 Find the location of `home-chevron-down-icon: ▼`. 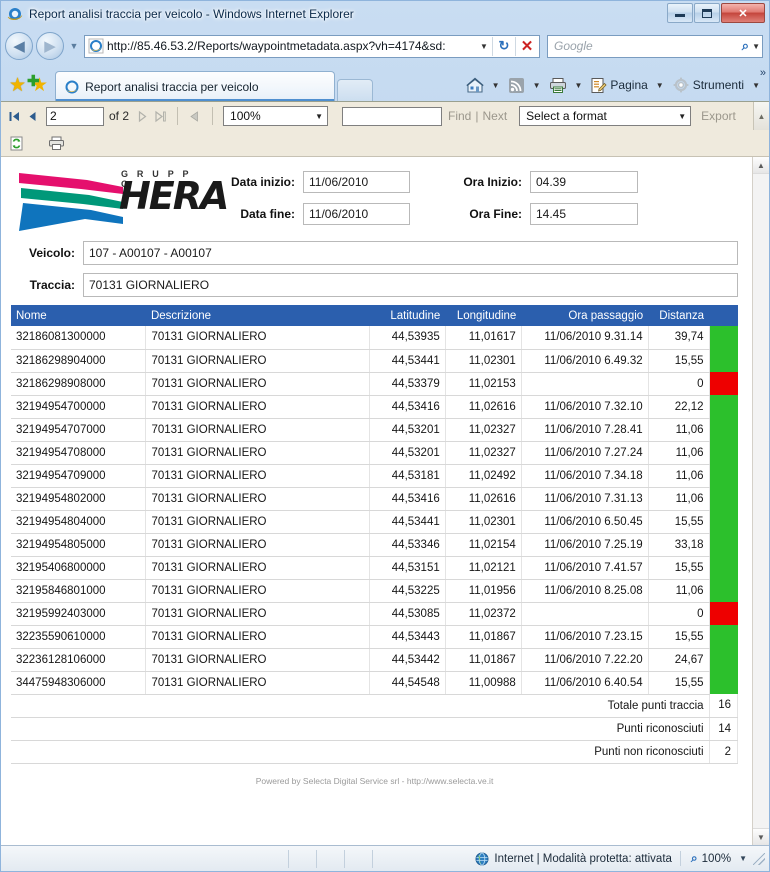

home-chevron-down-icon: ▼ is located at coordinates (496, 85).